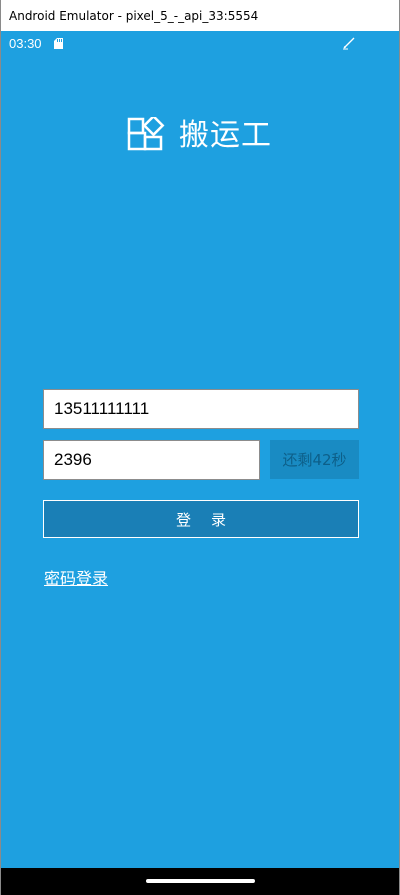 Image resolution: width=400 pixels, height=895 pixels. What do you see at coordinates (58, 43) in the screenshot?
I see `sd-card-icon` at bounding box center [58, 43].